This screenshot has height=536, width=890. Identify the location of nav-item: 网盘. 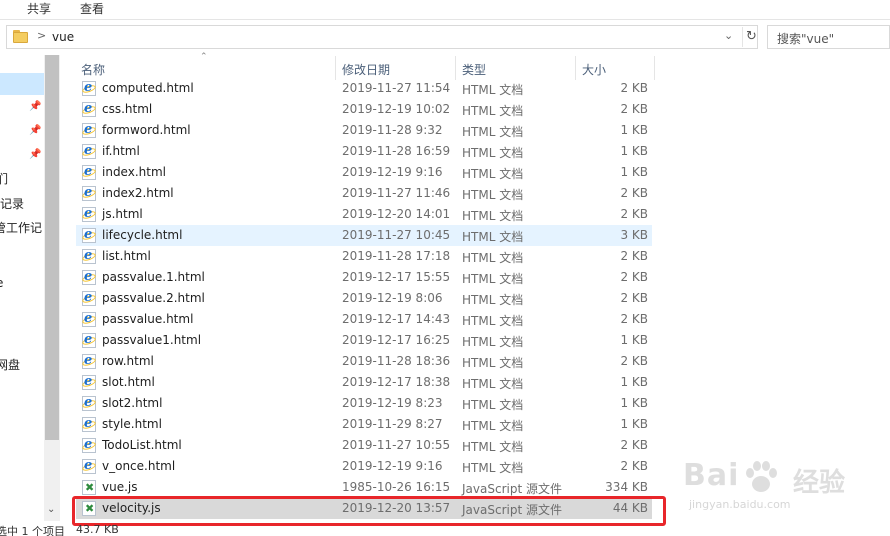
(10, 364).